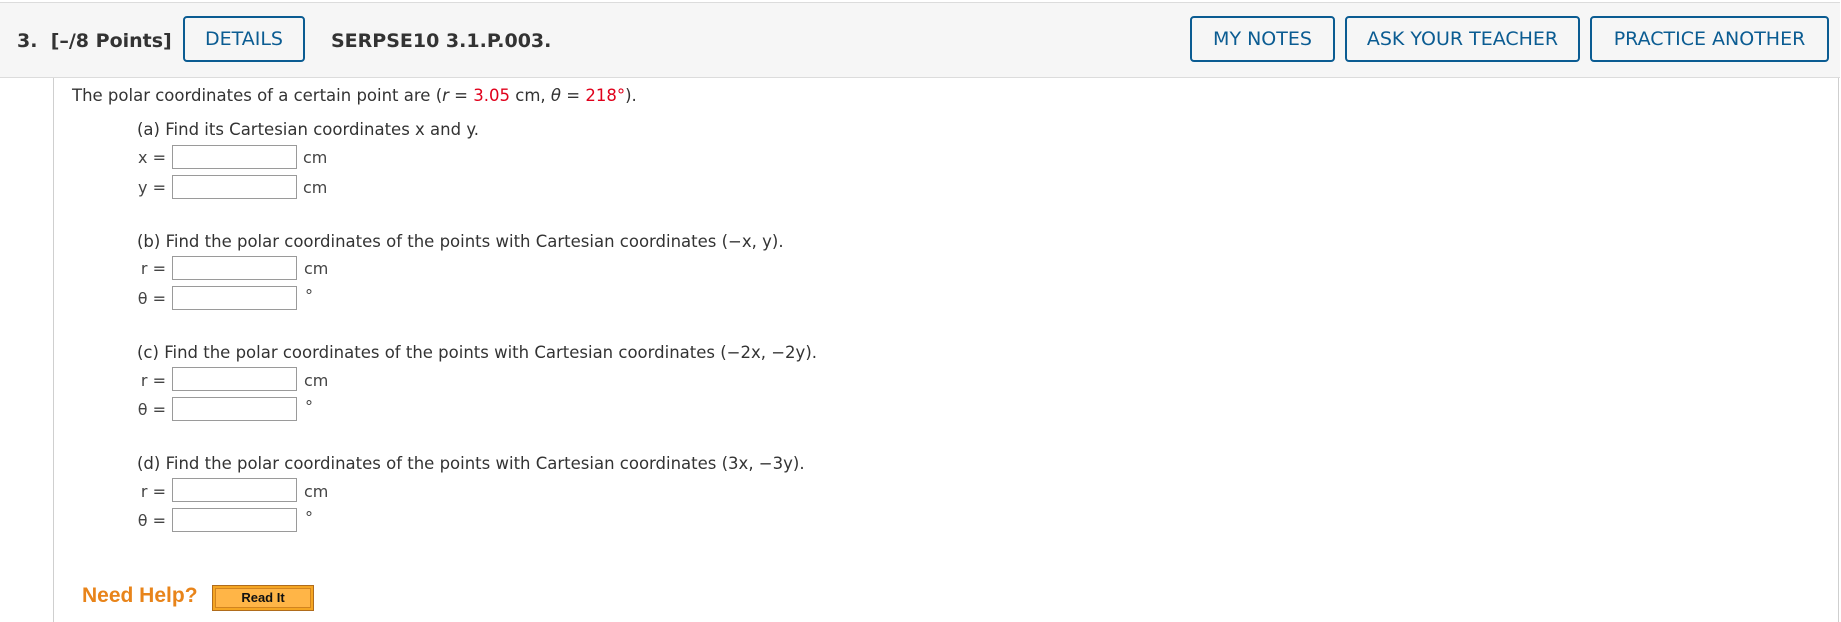 Image resolution: width=1841 pixels, height=622 pixels. Describe the element at coordinates (1262, 39) in the screenshot. I see `my-notes-button: MY NOTES` at that location.